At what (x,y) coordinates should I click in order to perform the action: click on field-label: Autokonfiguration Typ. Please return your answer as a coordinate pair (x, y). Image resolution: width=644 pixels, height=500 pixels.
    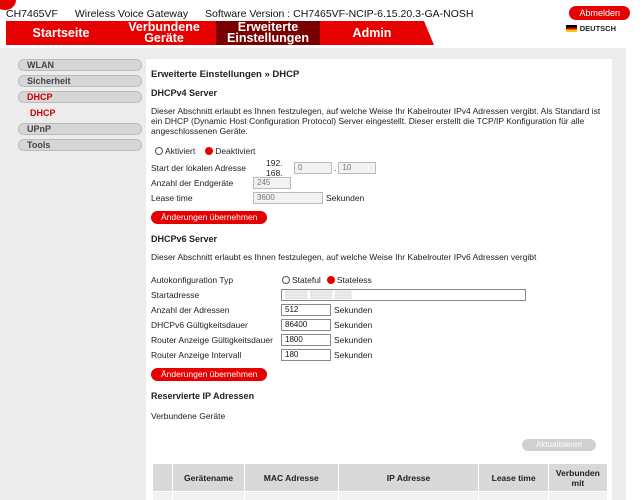
    Looking at the image, I should click on (192, 279).